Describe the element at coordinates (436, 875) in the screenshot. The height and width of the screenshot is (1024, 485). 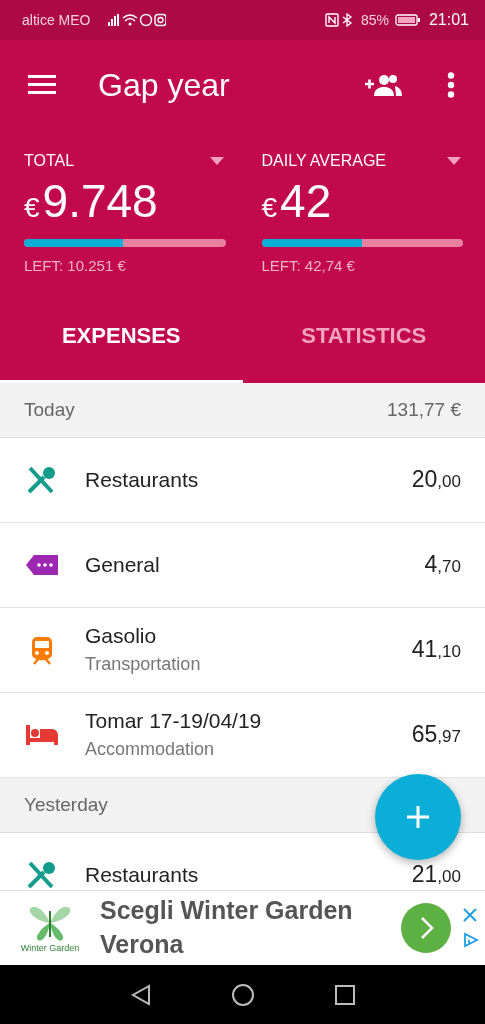
I see `expense-amount: 21,00` at that location.